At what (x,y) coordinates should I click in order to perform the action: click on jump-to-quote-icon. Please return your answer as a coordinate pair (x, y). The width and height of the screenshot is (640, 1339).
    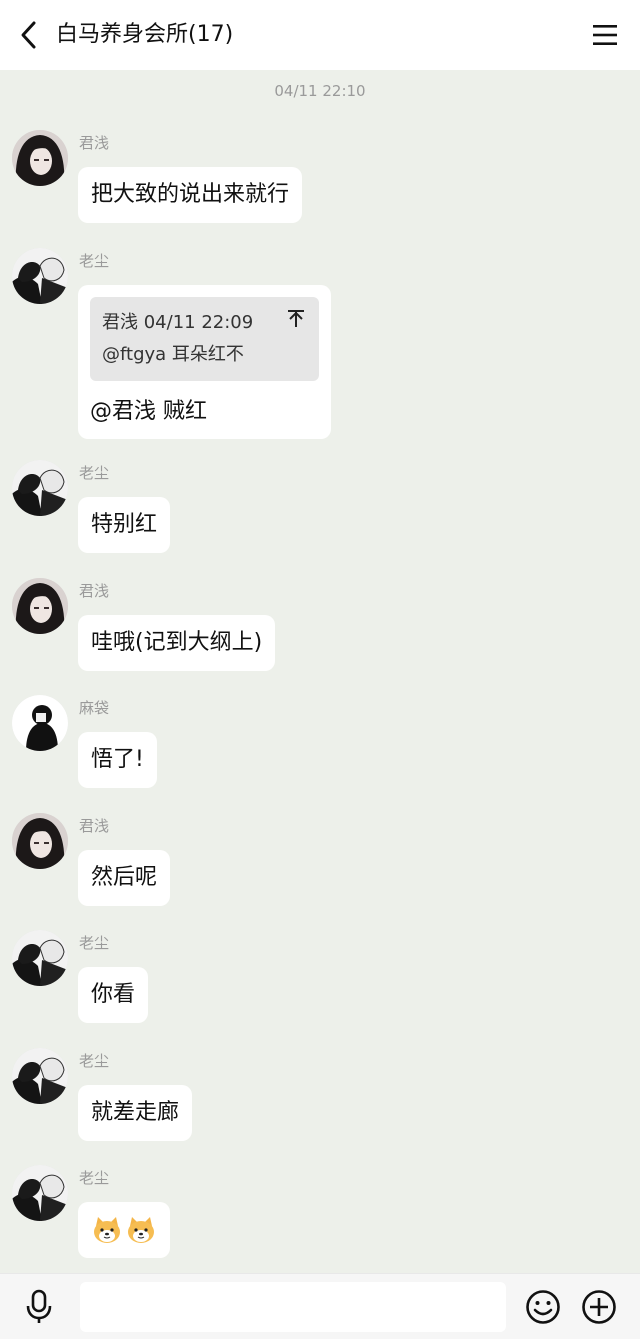
    Looking at the image, I should click on (296, 319).